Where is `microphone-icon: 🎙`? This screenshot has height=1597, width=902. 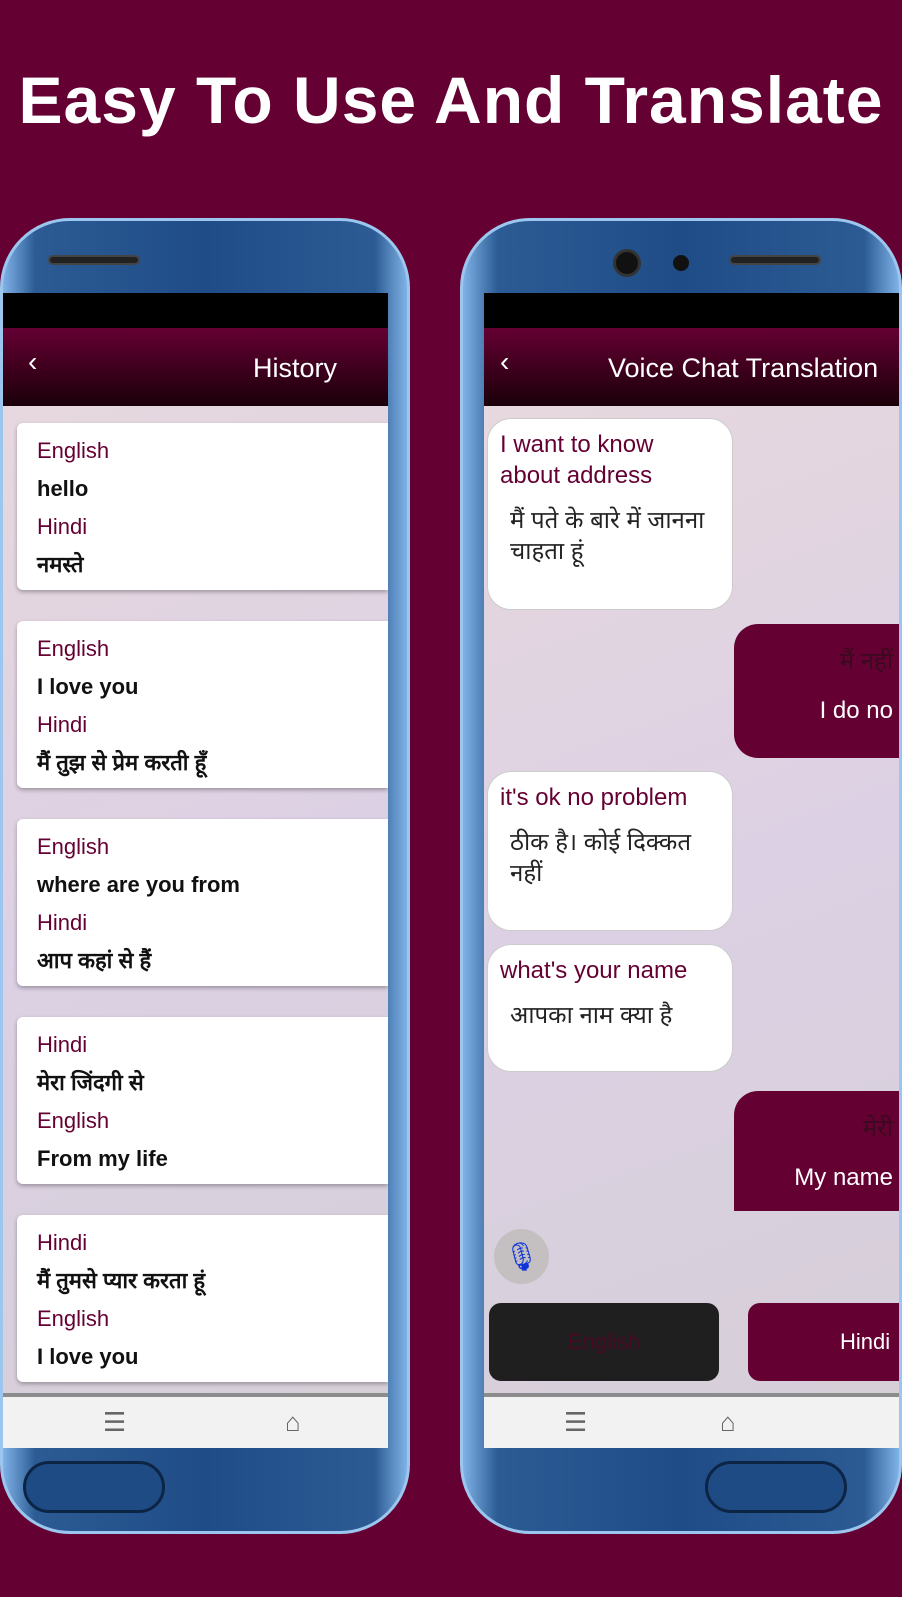 microphone-icon: 🎙 is located at coordinates (521, 1256).